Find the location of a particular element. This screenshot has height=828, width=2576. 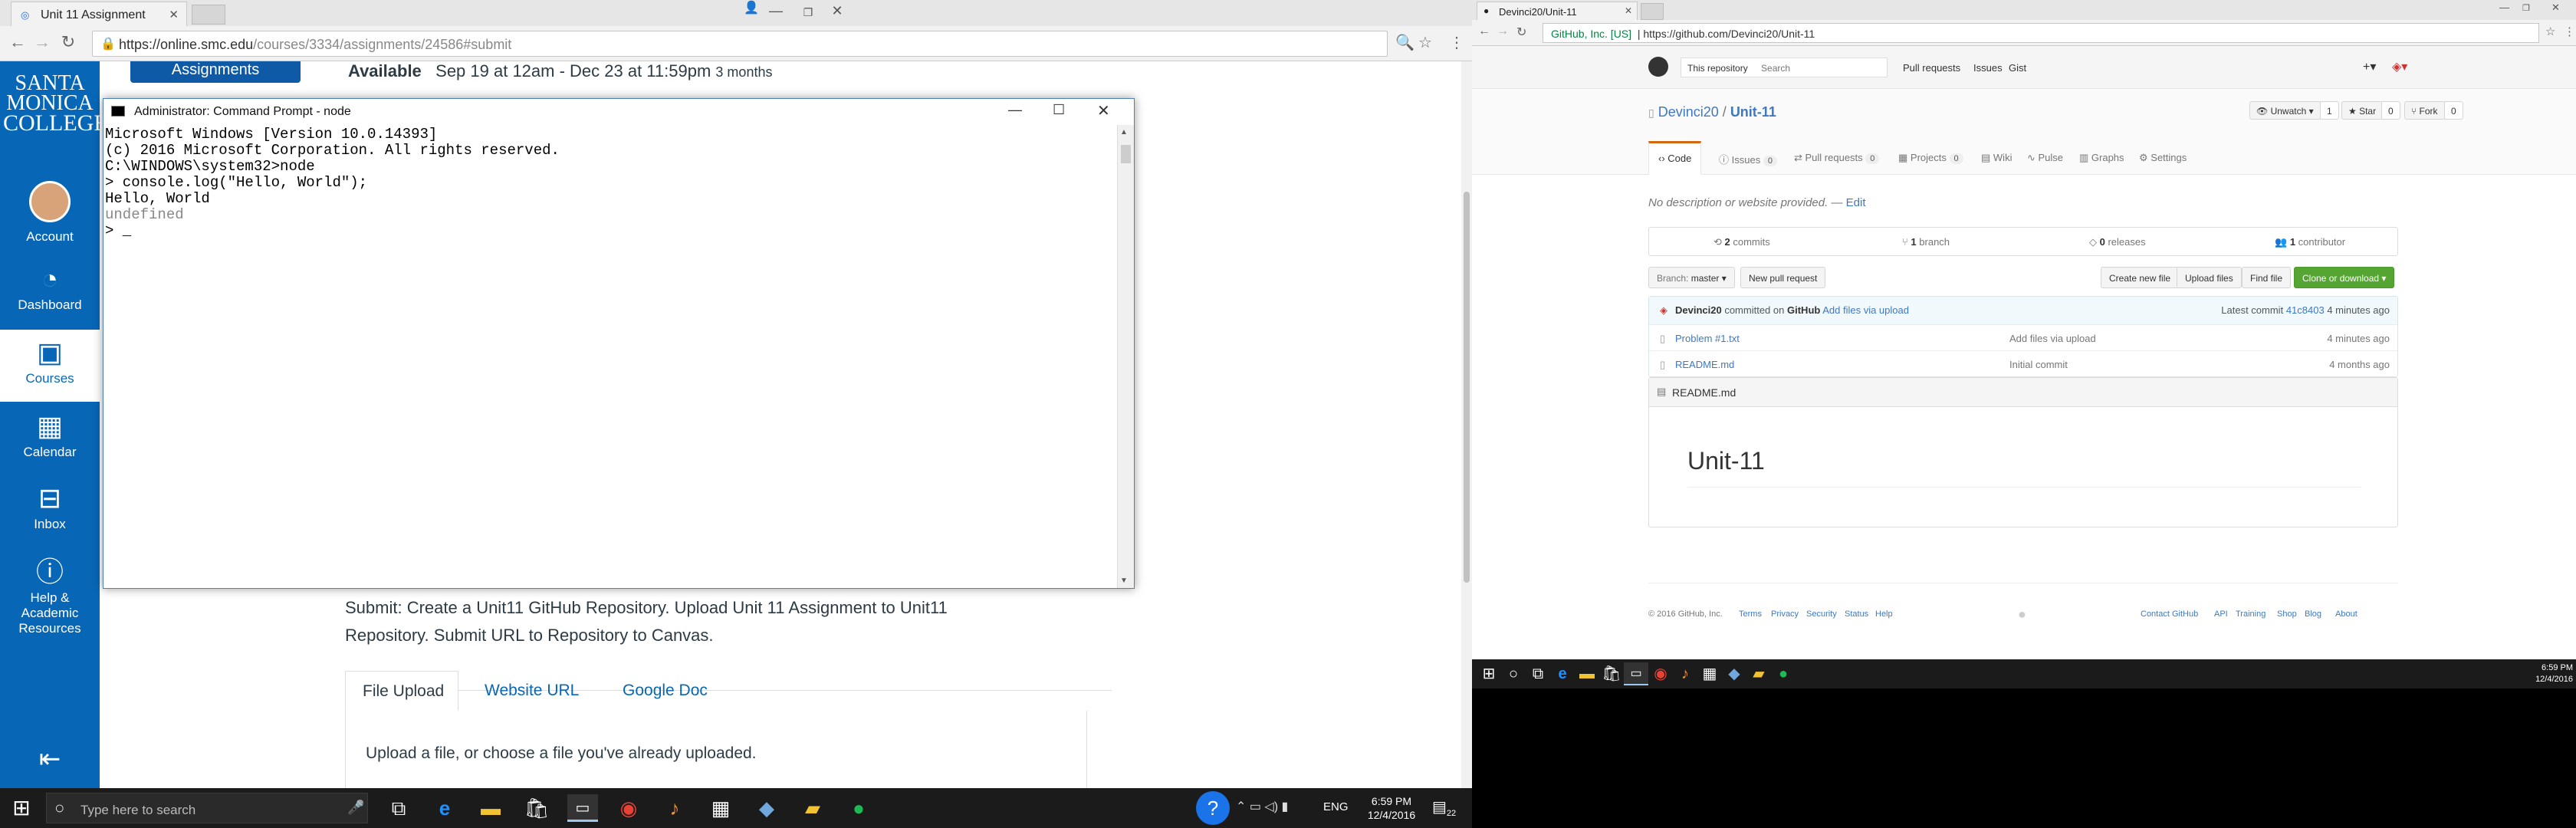

user-avatar-icon: ◈▾ is located at coordinates (2399, 66).